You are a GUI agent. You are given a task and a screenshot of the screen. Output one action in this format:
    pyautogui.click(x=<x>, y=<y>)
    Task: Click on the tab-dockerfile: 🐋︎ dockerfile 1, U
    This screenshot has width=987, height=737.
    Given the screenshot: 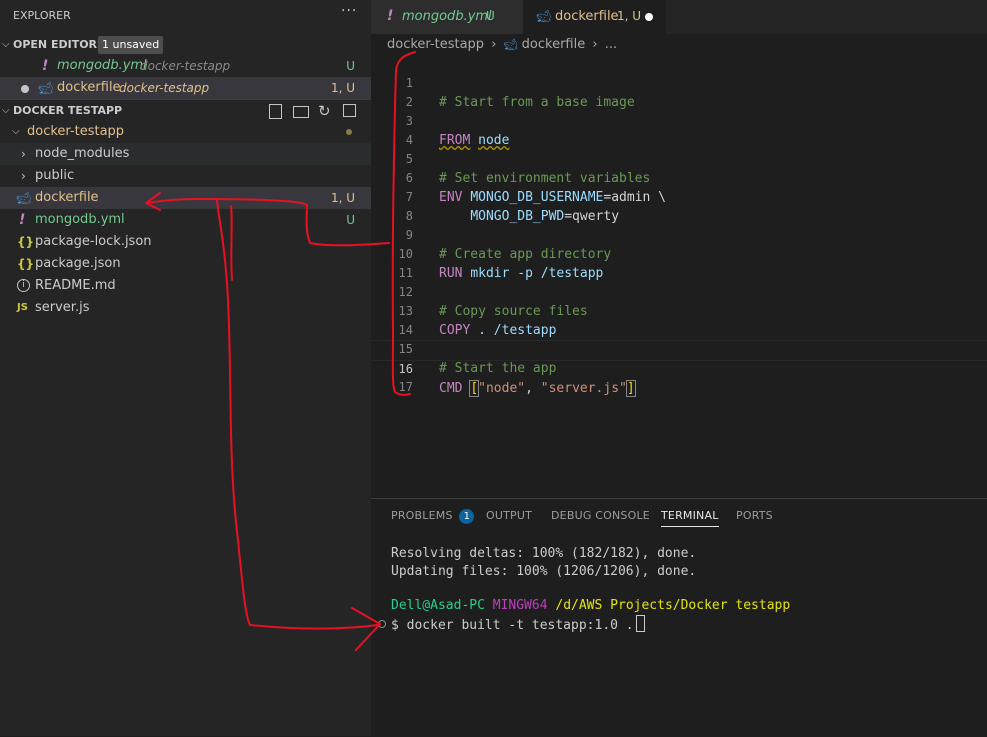 What is the action you would take?
    pyautogui.click(x=594, y=17)
    